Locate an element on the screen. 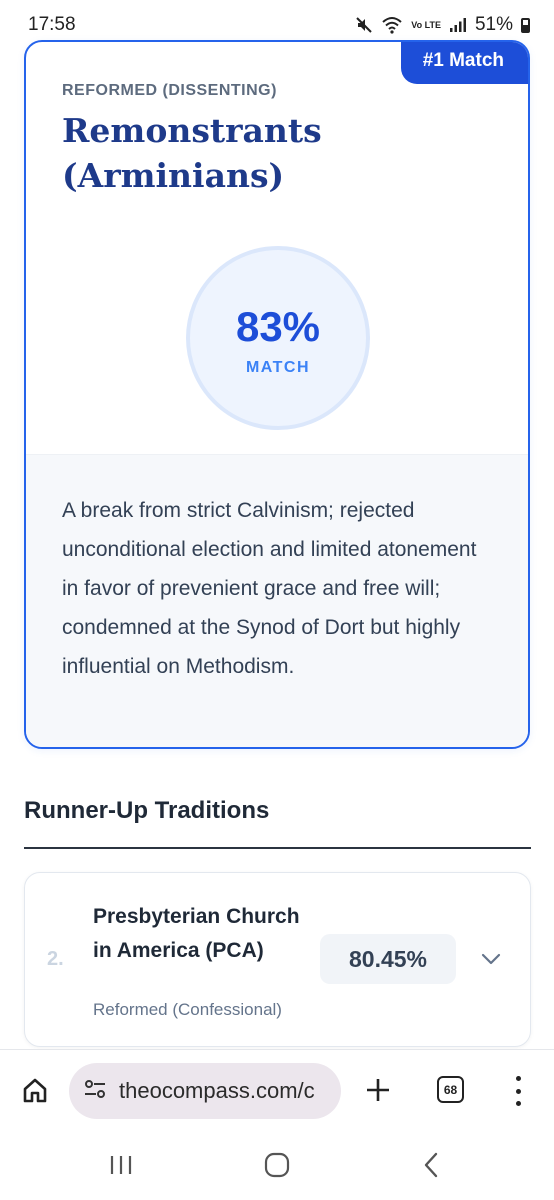 The width and height of the screenshot is (554, 1200). volte-icon: Vo LTE is located at coordinates (426, 24).